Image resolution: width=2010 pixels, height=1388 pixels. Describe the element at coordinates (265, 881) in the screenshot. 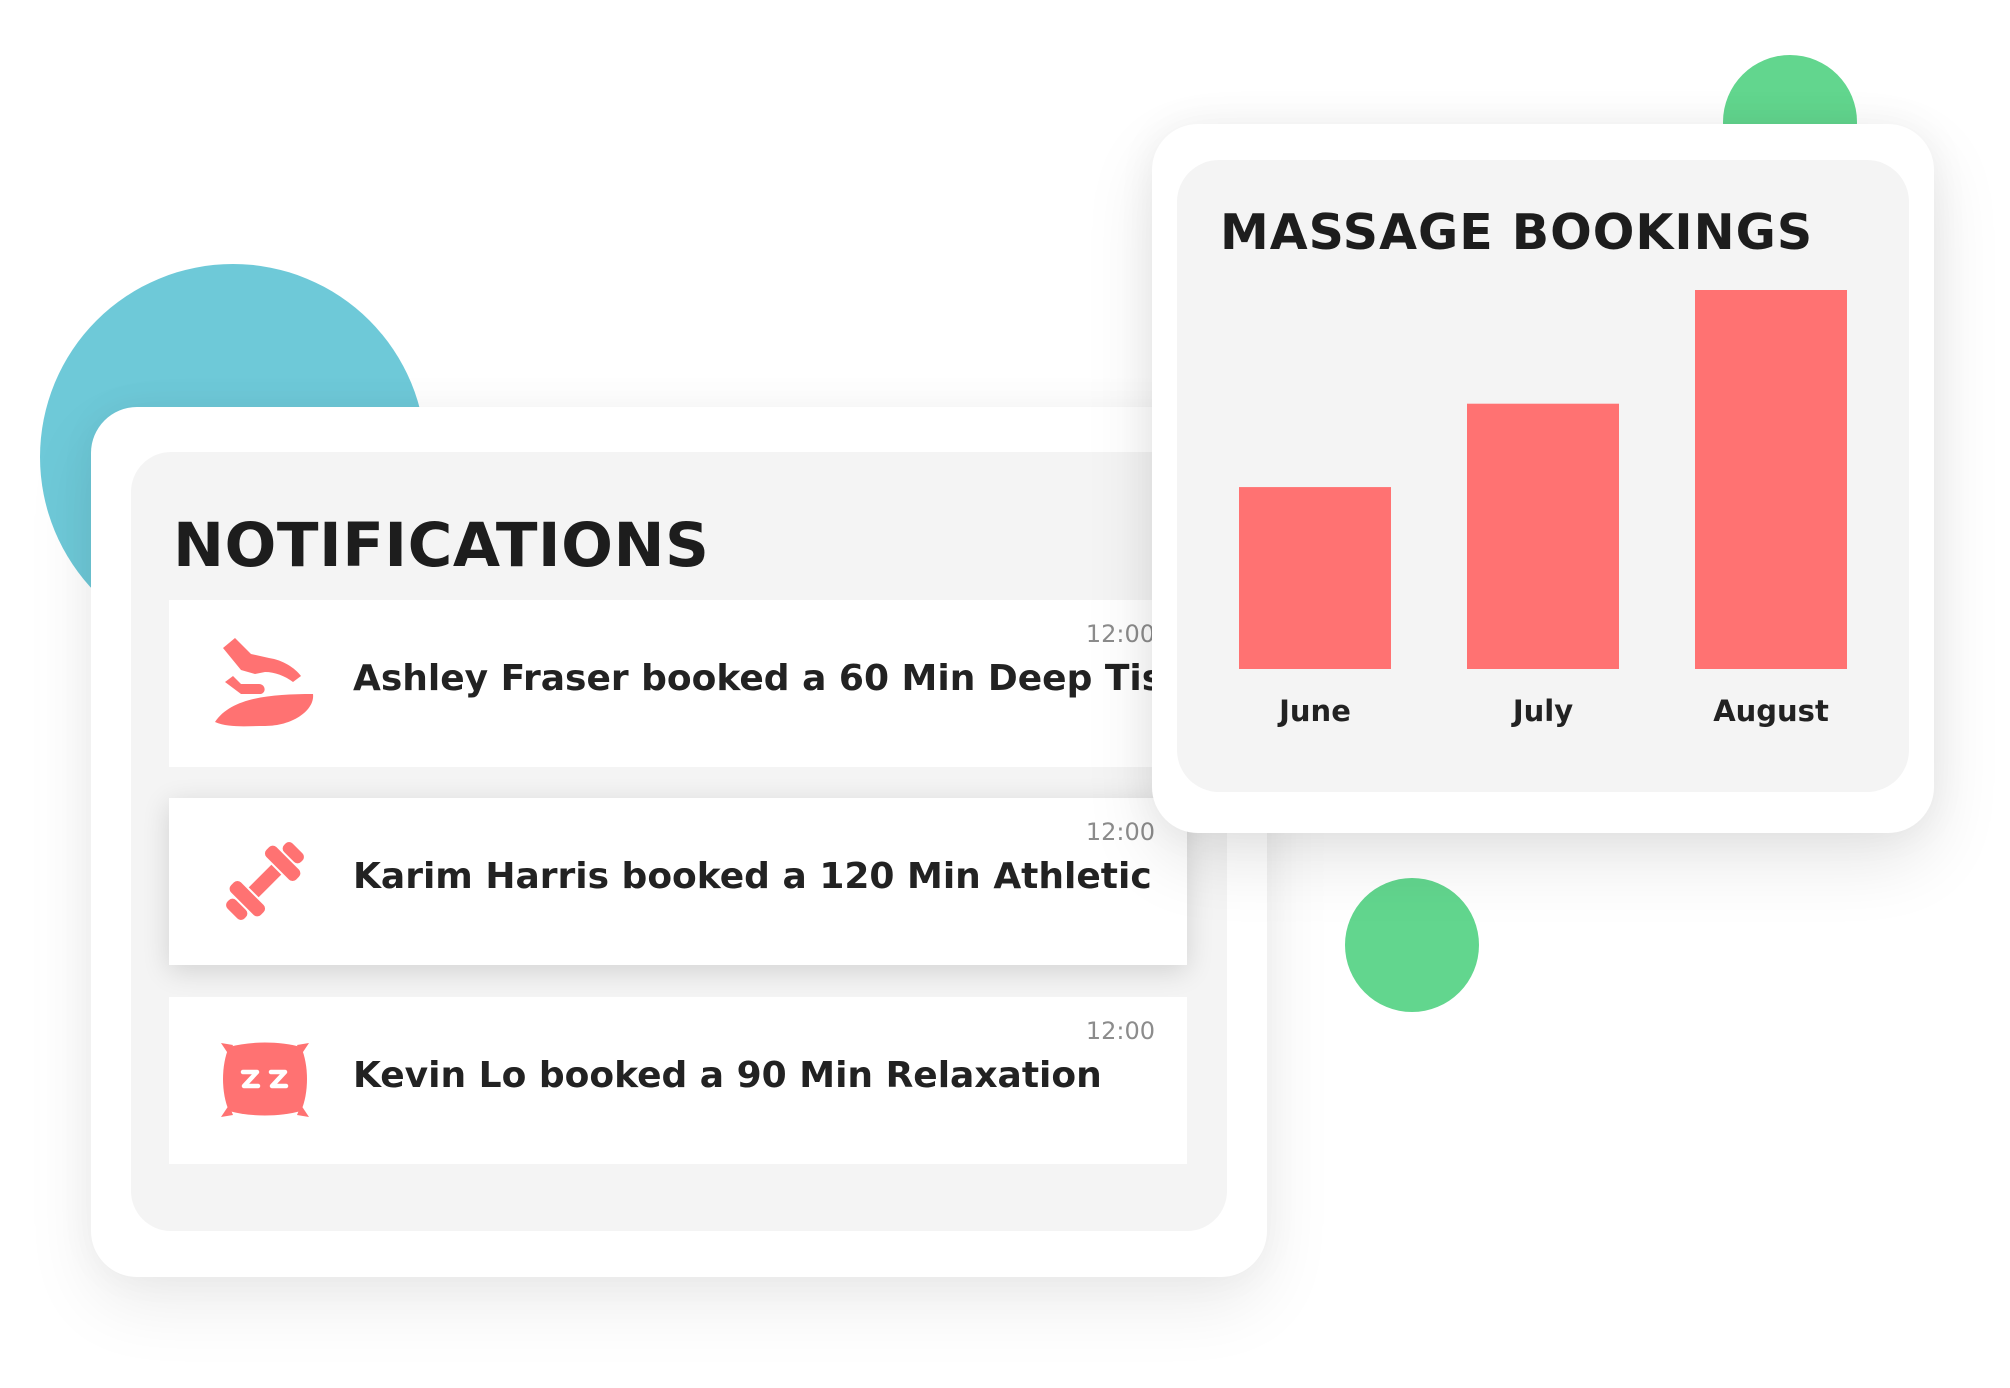

I see `dumbbell-icon` at that location.